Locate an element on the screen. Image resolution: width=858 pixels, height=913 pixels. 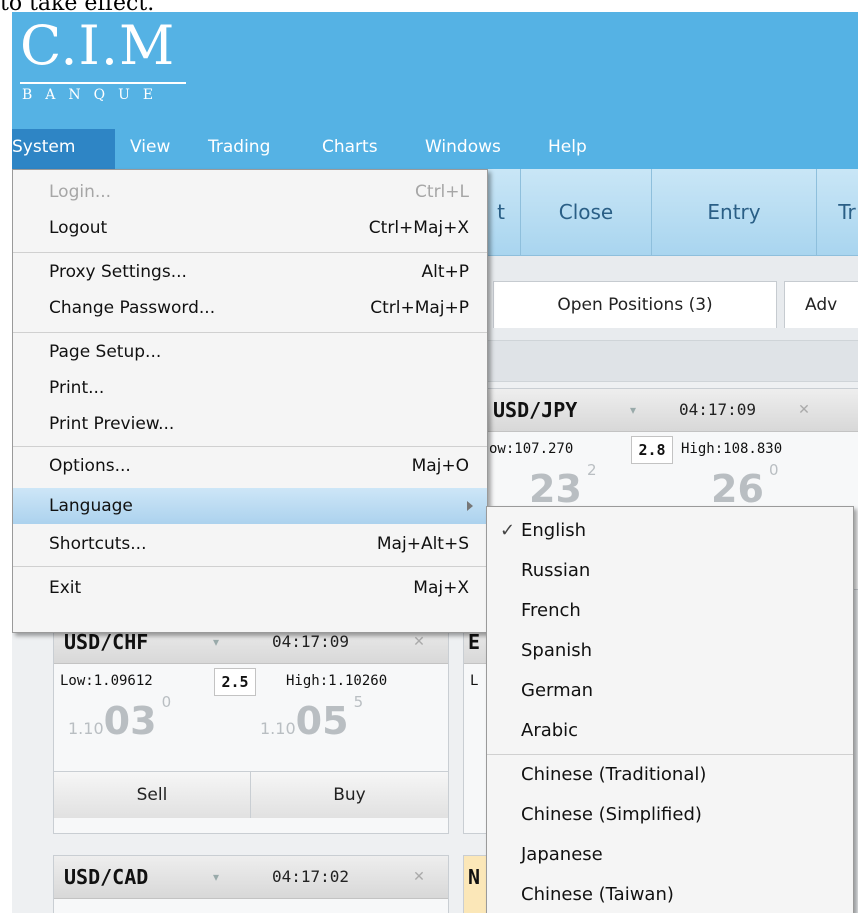
currency-pair: USD/CAD is located at coordinates (106, 877).